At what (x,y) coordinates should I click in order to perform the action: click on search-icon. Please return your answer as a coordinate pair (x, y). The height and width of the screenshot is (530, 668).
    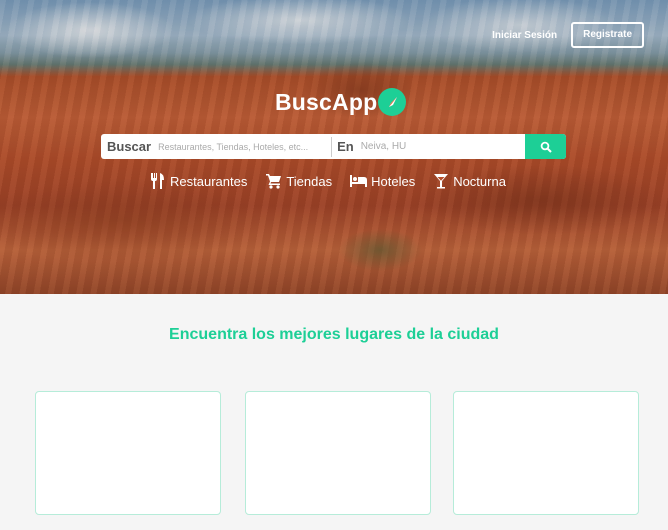
    Looking at the image, I should click on (546, 147).